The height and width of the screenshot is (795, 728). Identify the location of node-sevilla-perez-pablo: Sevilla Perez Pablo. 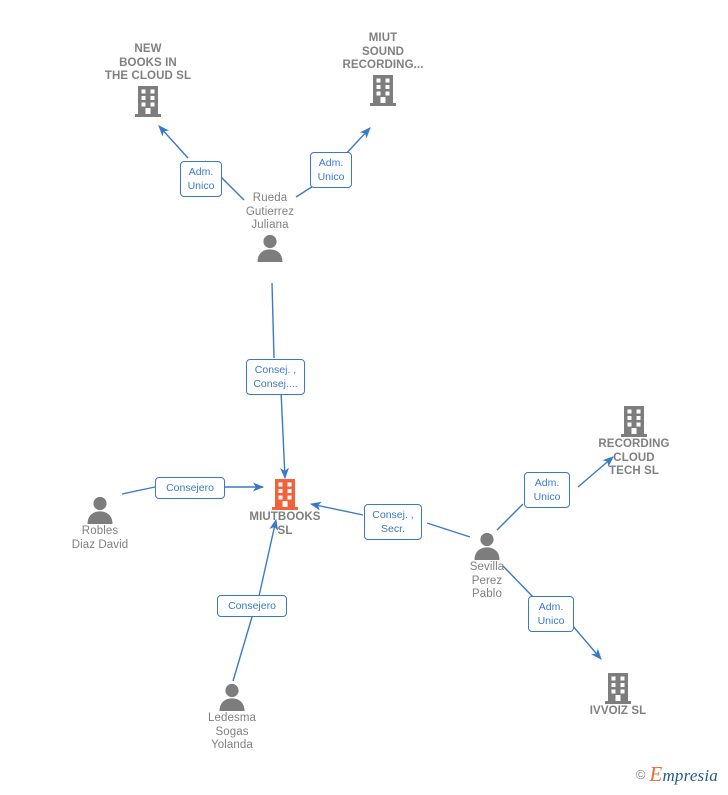
(487, 566).